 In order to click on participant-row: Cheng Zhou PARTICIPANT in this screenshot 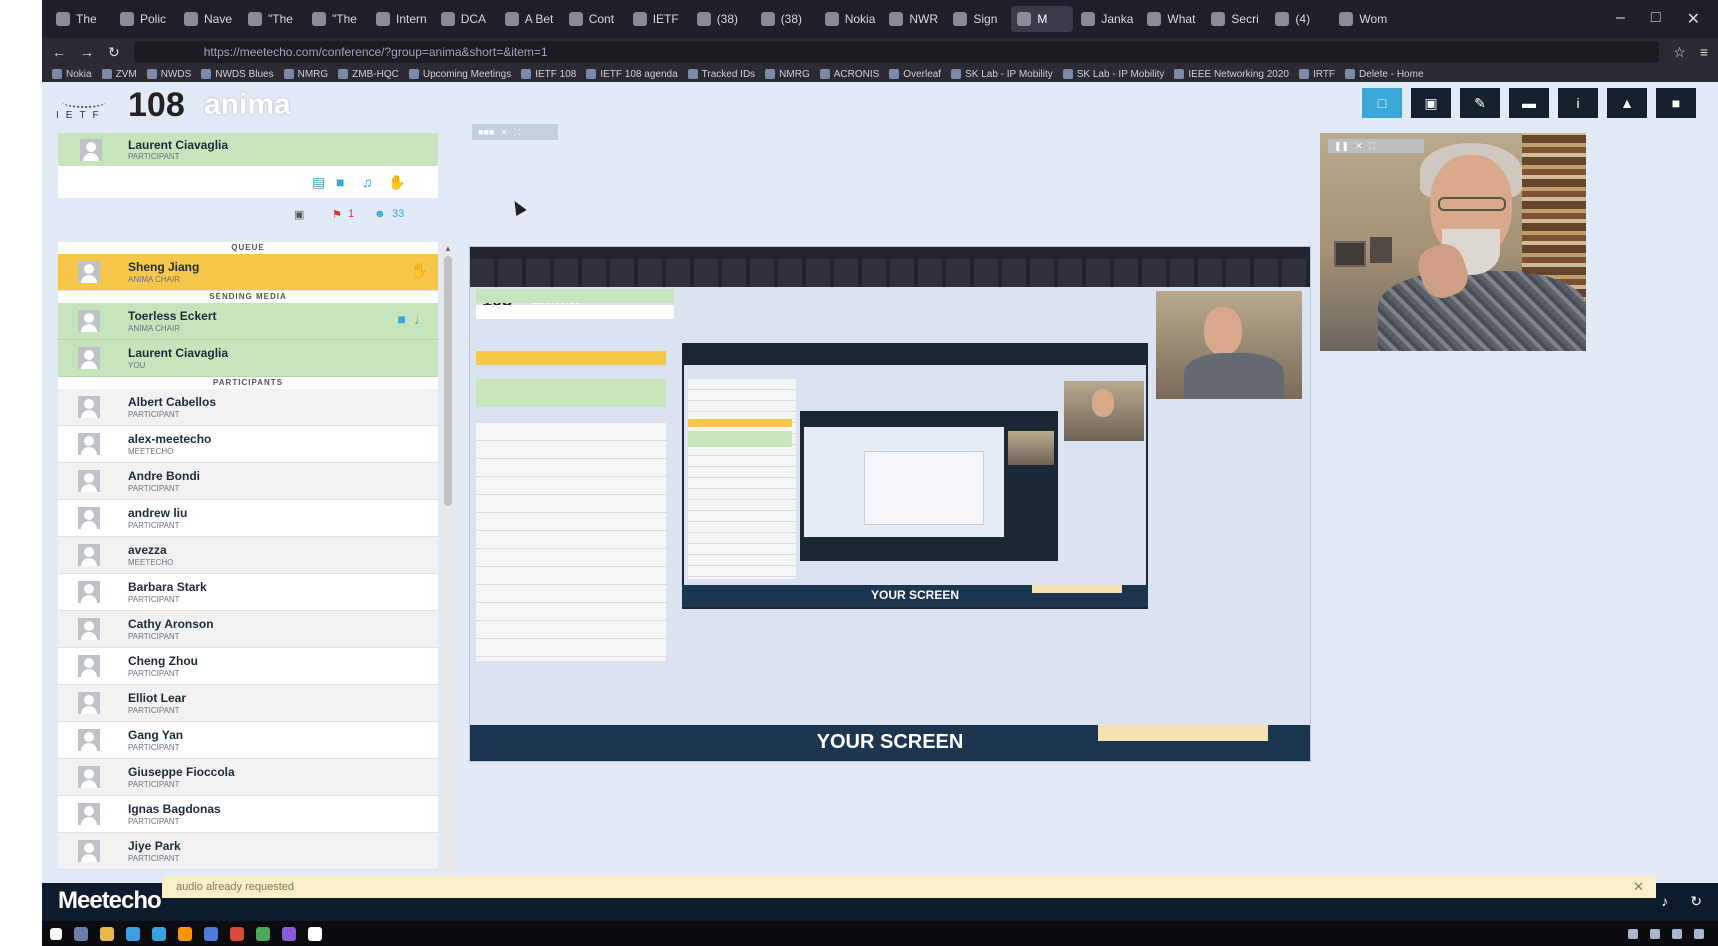, I will do `click(248, 666)`.